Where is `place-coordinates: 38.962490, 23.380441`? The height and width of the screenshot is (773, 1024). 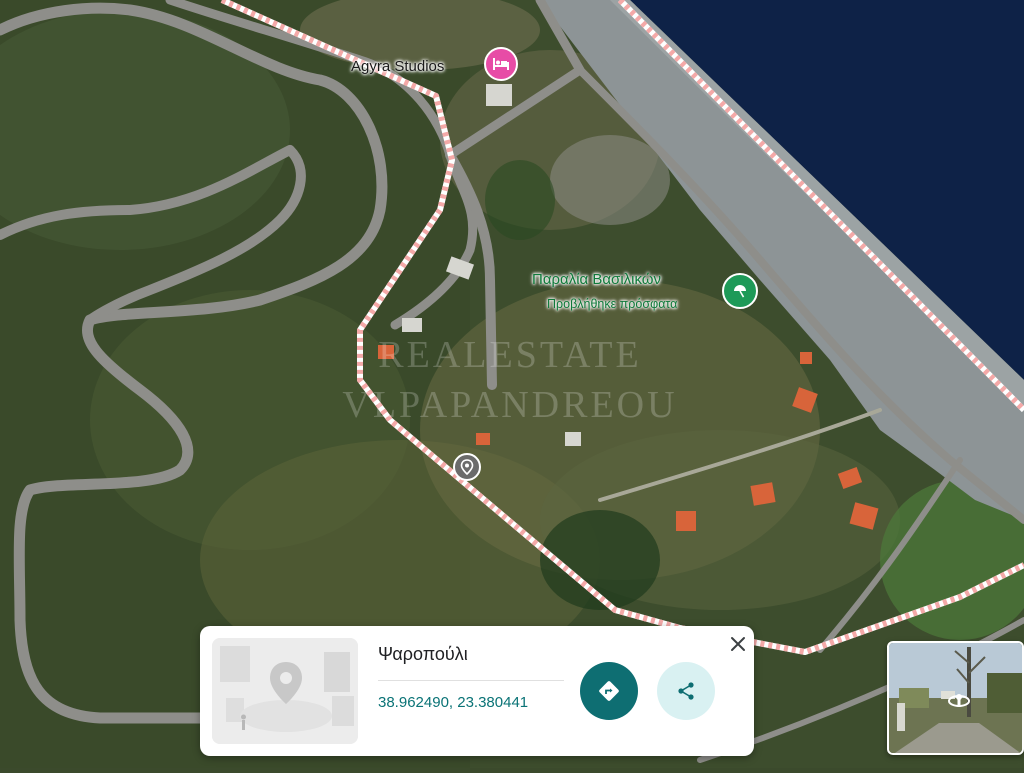
place-coordinates: 38.962490, 23.380441 is located at coordinates (453, 702).